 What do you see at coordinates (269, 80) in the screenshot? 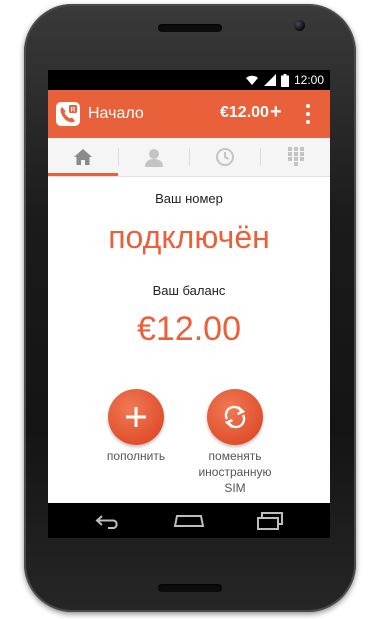
I see `signal-icon` at bounding box center [269, 80].